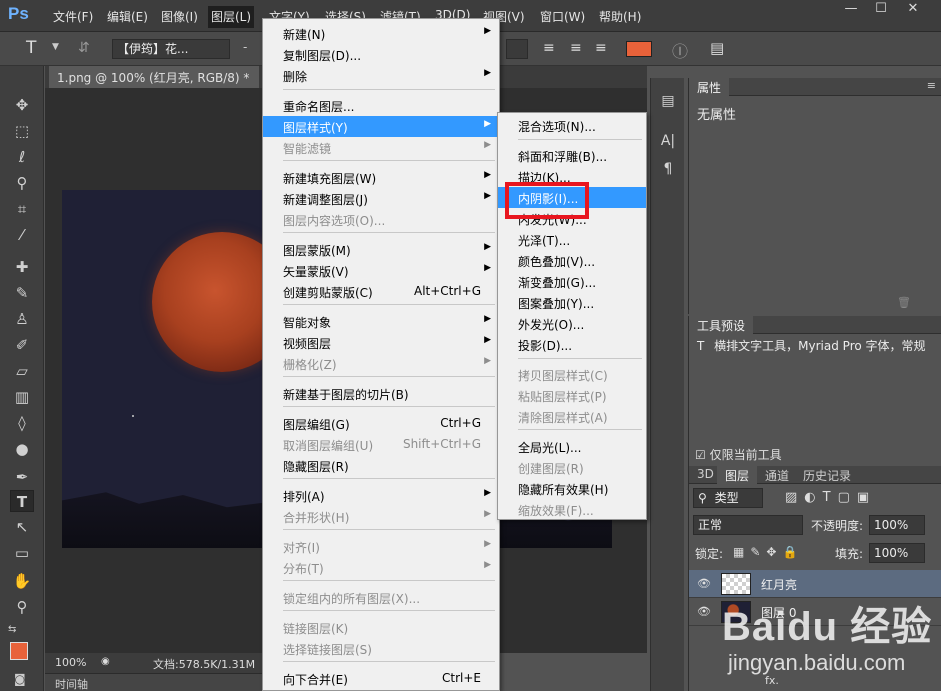 This screenshot has width=941, height=691. What do you see at coordinates (381, 75) in the screenshot?
I see `layer-menu-item: 删除 ▶` at bounding box center [381, 75].